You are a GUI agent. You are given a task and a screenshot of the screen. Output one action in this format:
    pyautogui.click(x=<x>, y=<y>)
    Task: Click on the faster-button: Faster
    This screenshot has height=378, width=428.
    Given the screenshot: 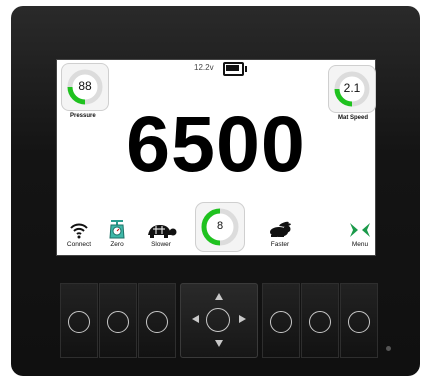 What is the action you would take?
    pyautogui.click(x=280, y=232)
    